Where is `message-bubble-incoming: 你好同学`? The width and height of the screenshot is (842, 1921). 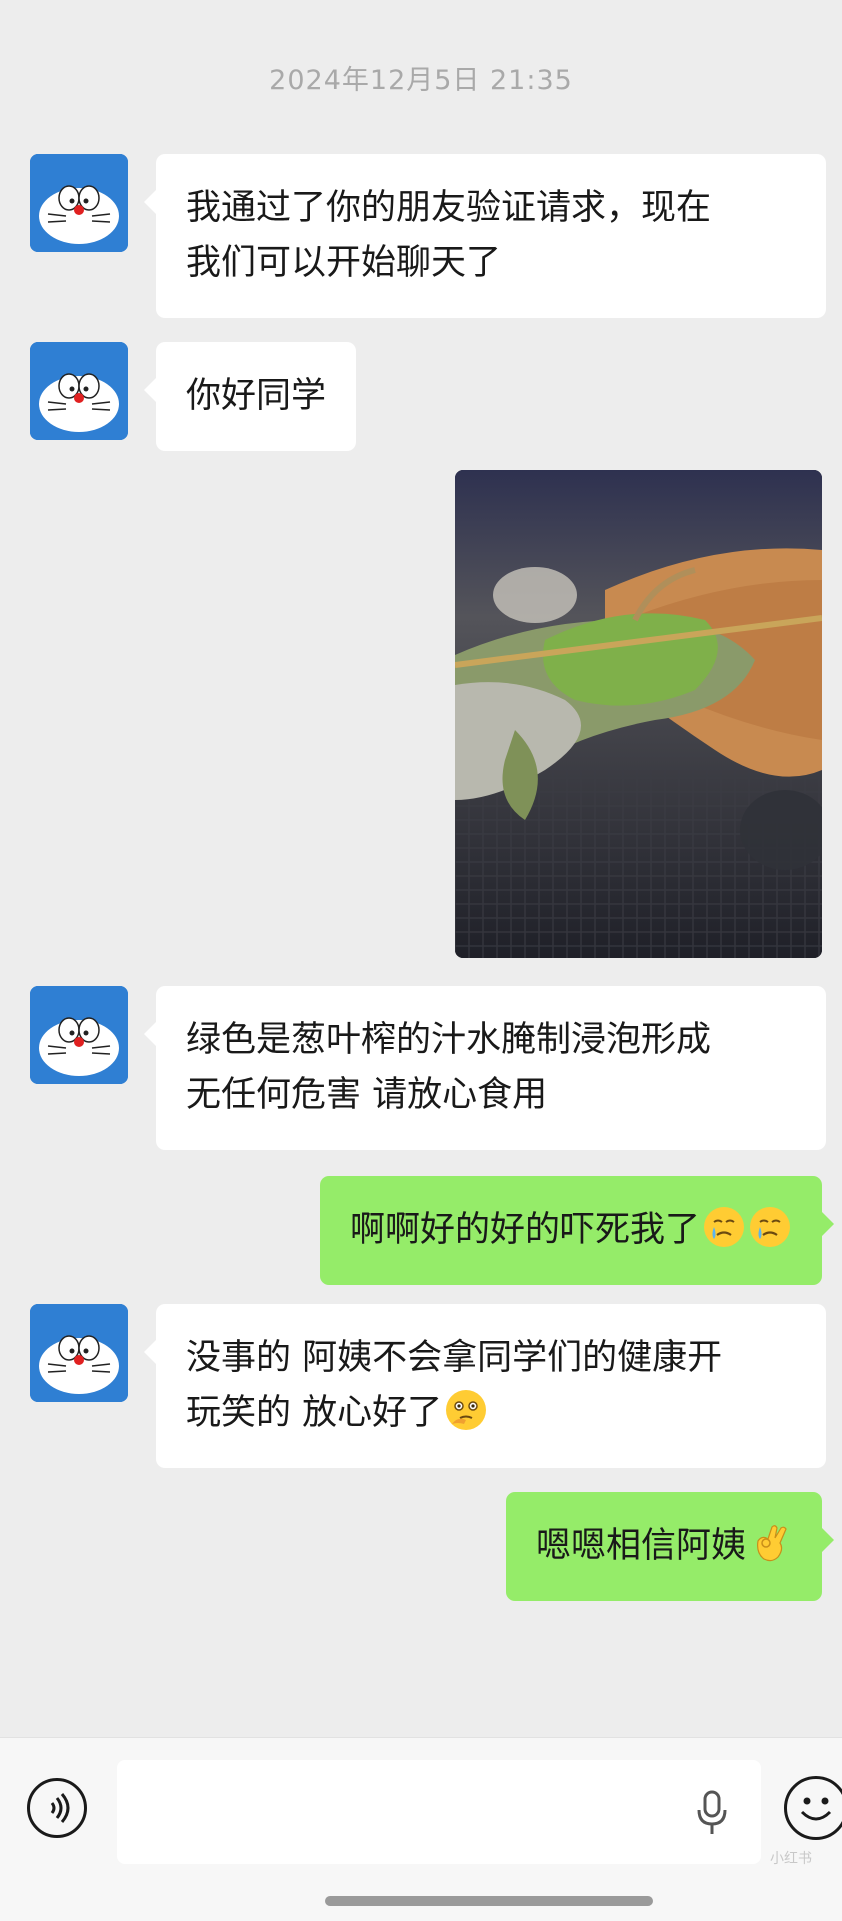 message-bubble-incoming: 你好同学 is located at coordinates (250, 396).